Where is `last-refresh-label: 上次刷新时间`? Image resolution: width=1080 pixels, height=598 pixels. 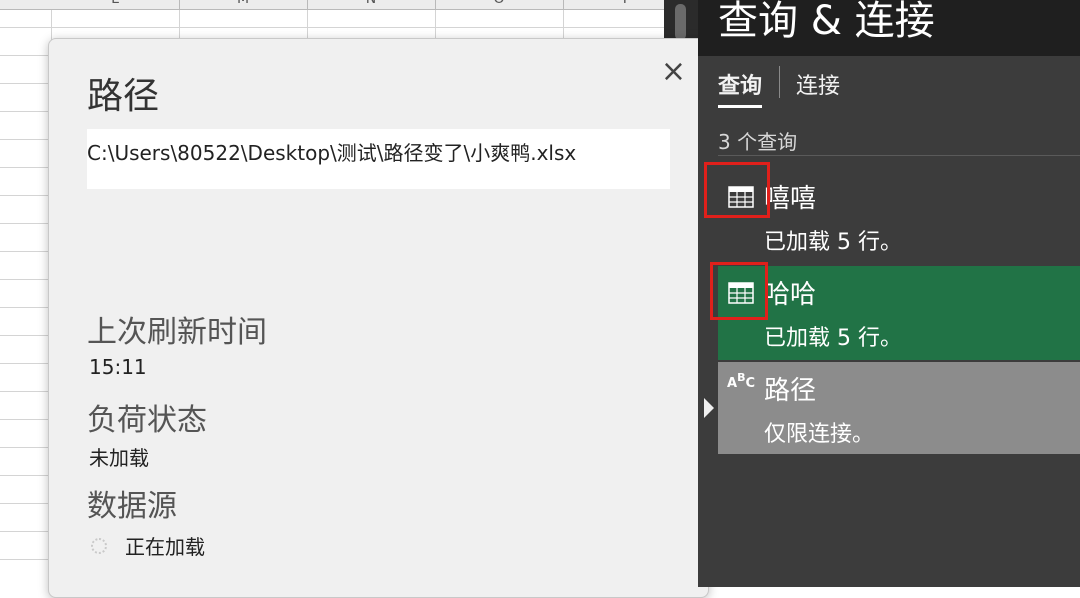
last-refresh-label: 上次刷新时间 is located at coordinates (177, 332).